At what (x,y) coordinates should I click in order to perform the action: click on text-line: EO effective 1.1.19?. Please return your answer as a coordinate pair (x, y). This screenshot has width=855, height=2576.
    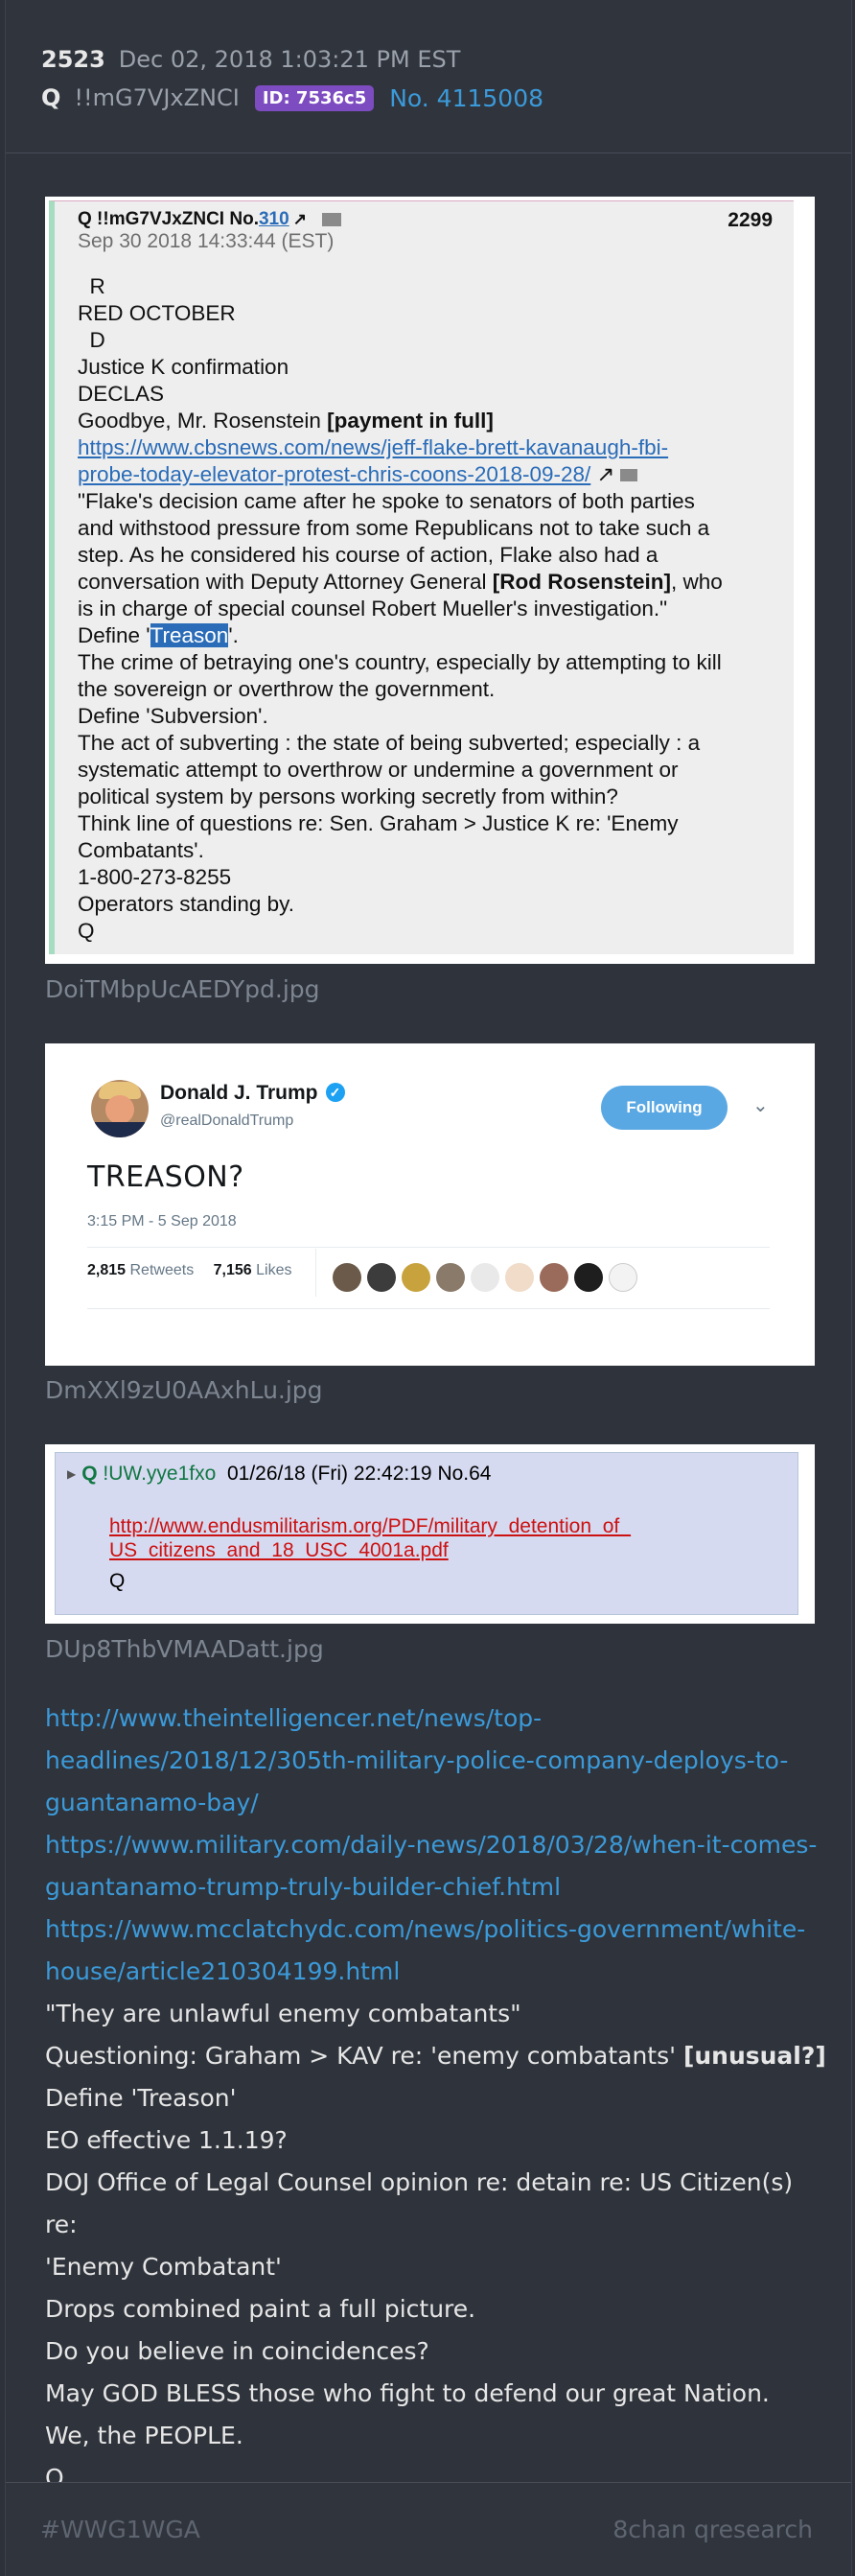
    Looking at the image, I should click on (166, 2140).